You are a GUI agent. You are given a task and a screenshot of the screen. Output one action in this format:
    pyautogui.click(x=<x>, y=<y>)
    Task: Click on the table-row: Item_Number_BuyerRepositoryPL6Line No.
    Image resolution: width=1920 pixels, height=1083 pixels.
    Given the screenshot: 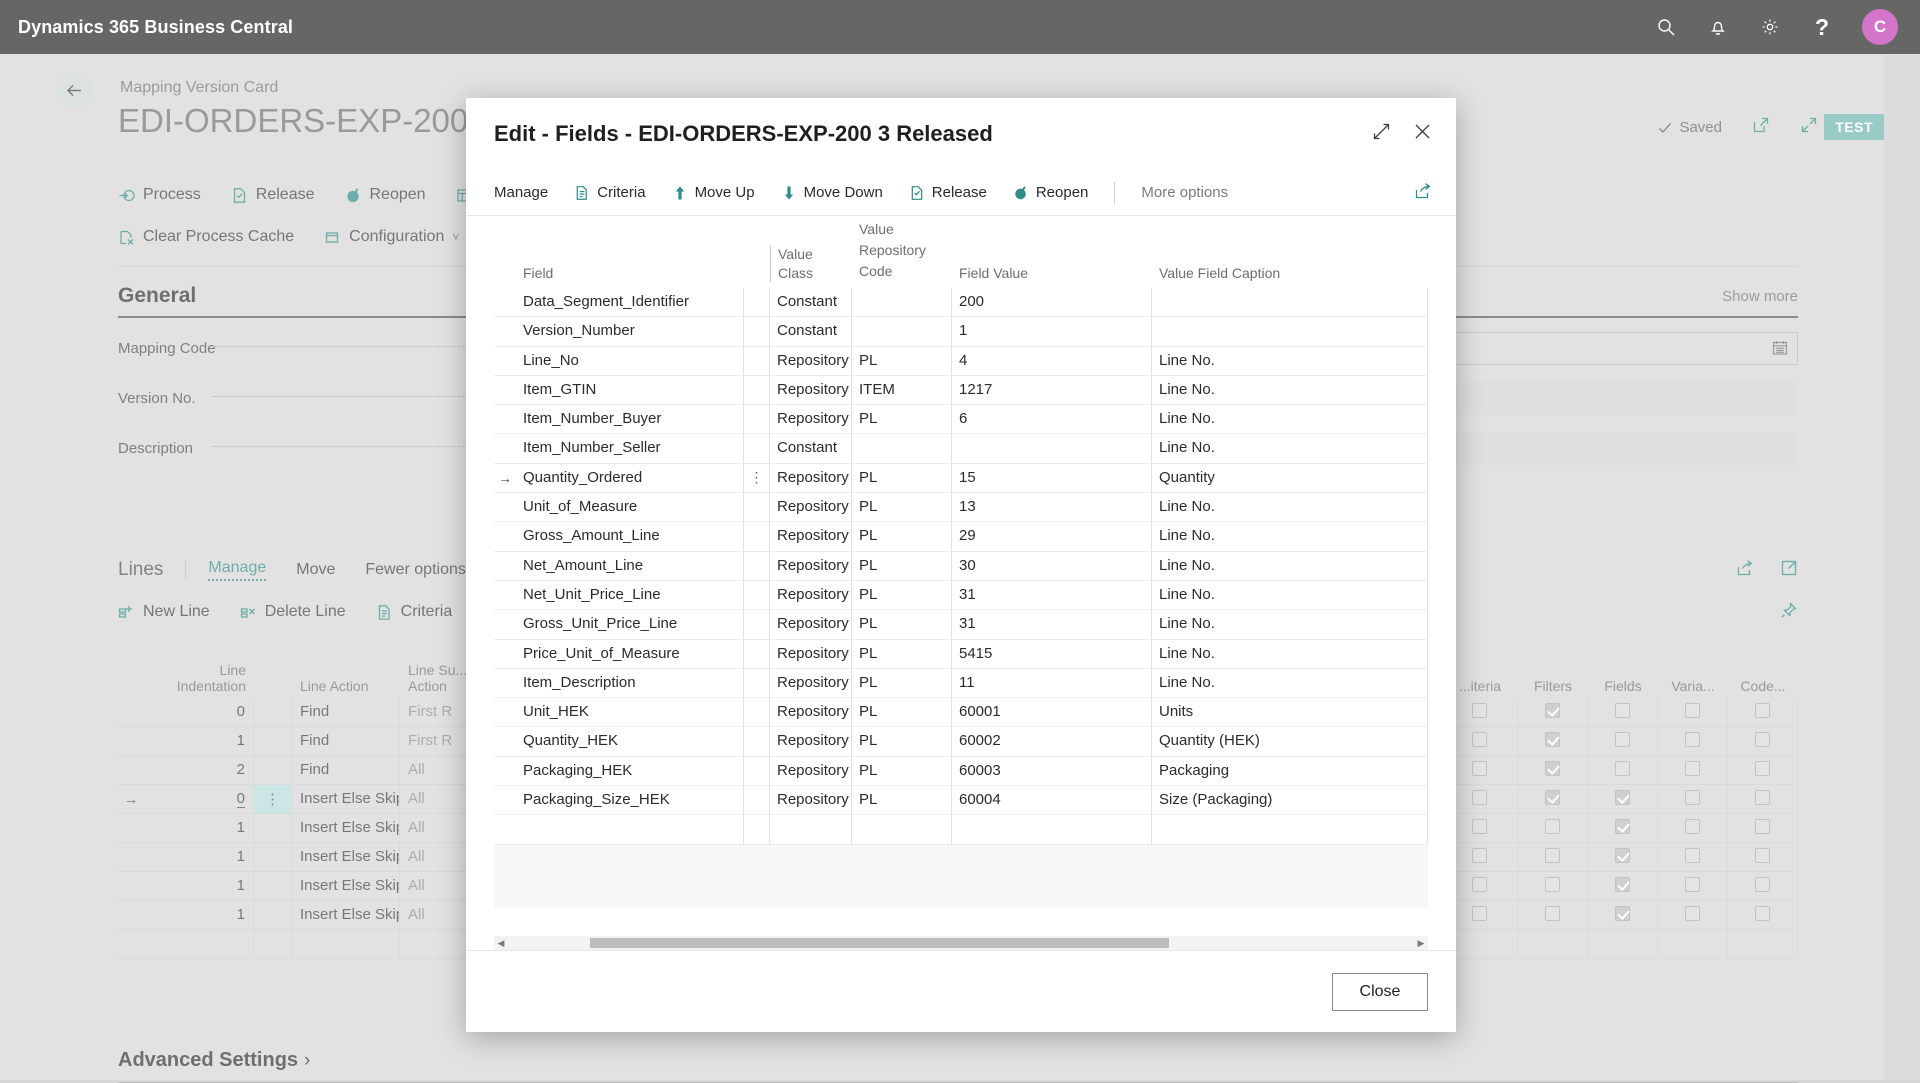 What is the action you would take?
    pyautogui.click(x=961, y=419)
    